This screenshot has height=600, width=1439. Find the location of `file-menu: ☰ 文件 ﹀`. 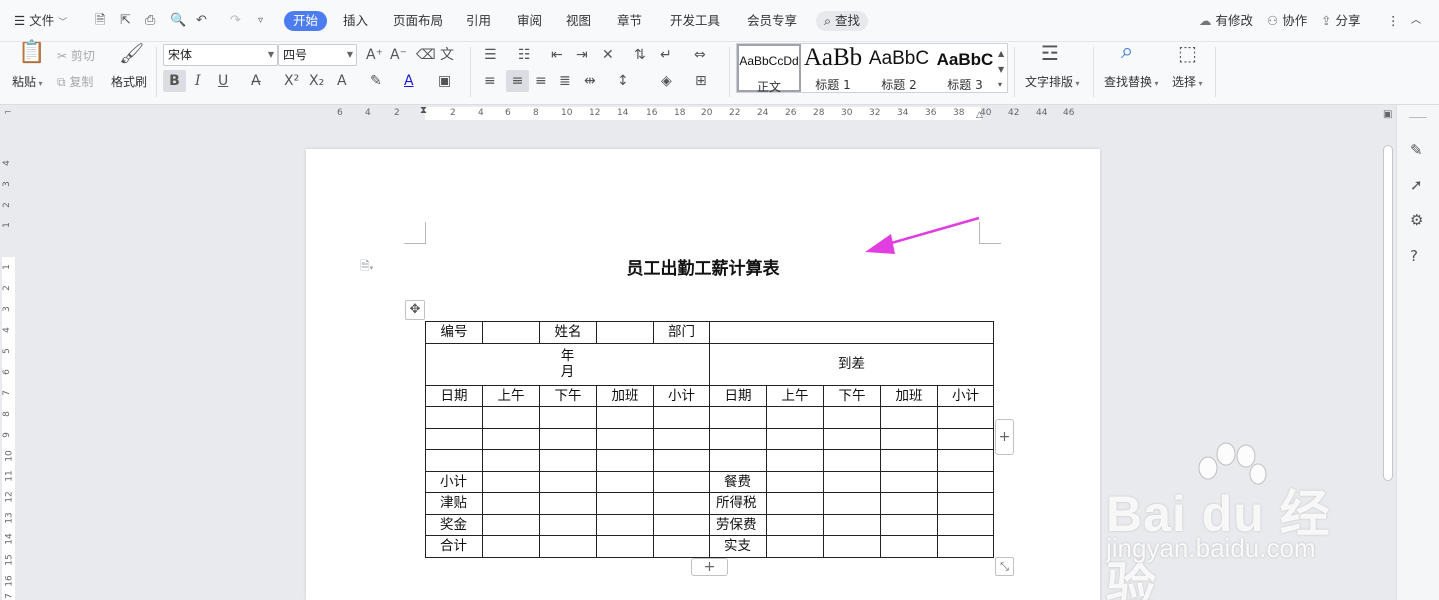

file-menu: ☰ 文件 ﹀ is located at coordinates (40, 21).